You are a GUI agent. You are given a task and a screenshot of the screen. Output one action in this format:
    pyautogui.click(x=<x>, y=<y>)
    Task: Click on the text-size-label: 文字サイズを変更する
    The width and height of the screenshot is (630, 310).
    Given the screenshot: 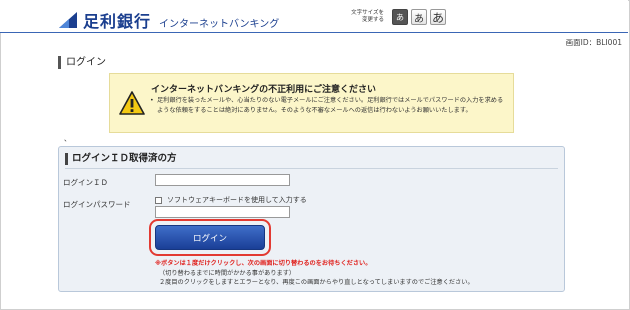 What is the action you would take?
    pyautogui.click(x=367, y=16)
    